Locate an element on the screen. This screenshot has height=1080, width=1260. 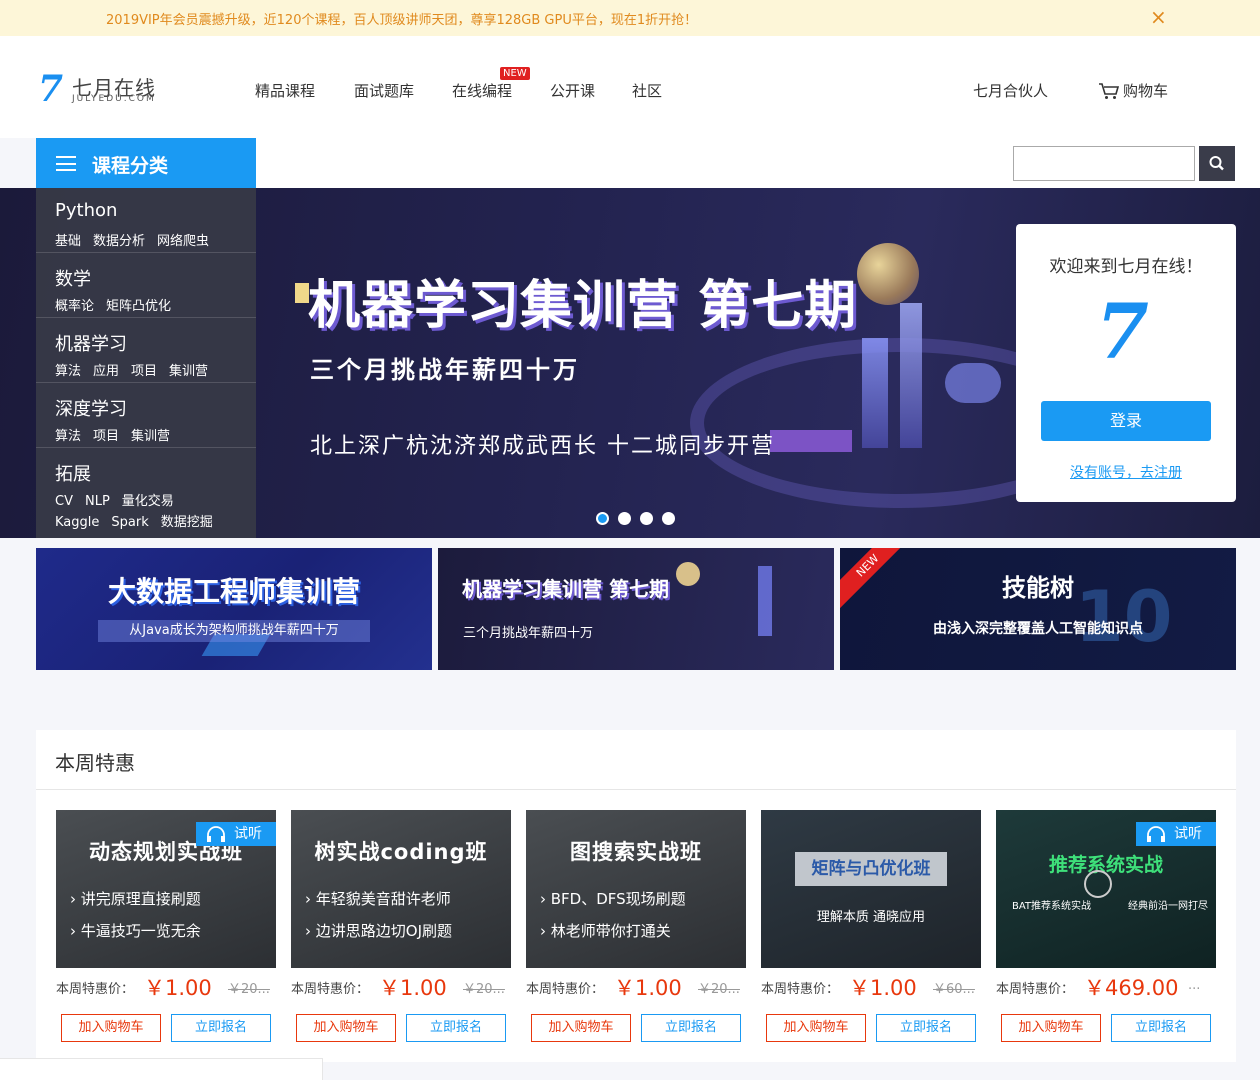
course-title: 矩阵与凸优化班 is located at coordinates (871, 869).